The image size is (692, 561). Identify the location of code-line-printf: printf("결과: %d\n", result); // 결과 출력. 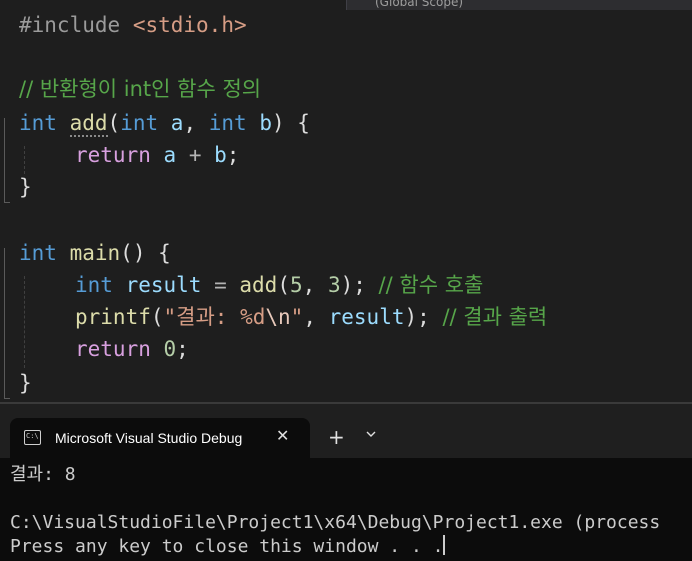
(311, 317).